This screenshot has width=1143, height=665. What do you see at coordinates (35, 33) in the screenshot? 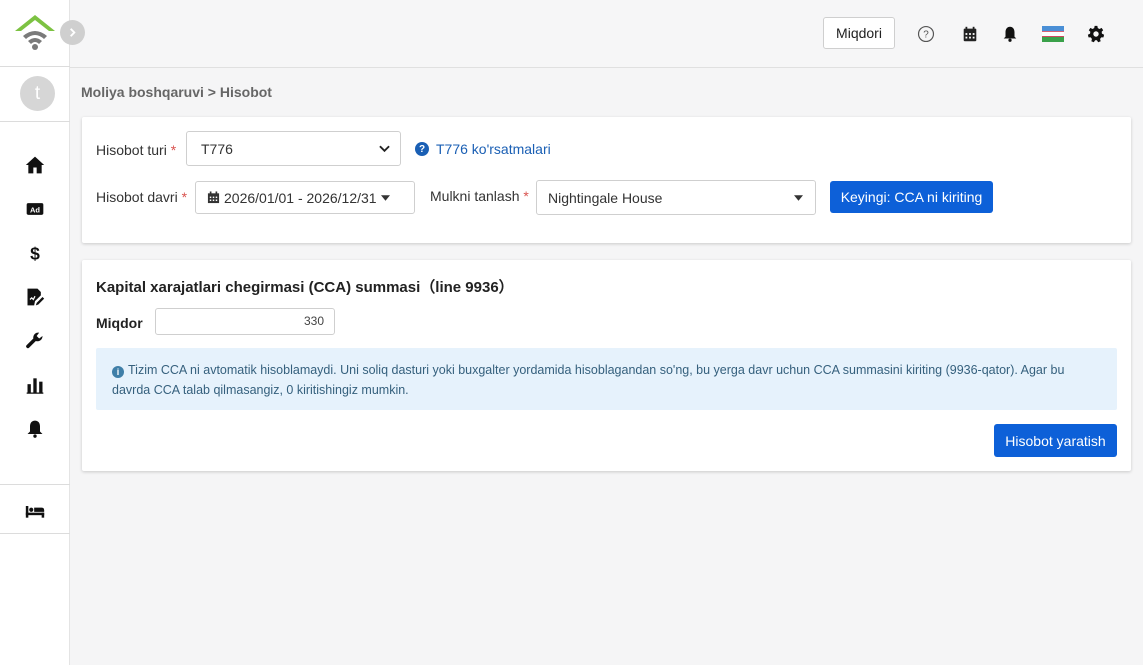
I see `home-logo-icon` at bounding box center [35, 33].